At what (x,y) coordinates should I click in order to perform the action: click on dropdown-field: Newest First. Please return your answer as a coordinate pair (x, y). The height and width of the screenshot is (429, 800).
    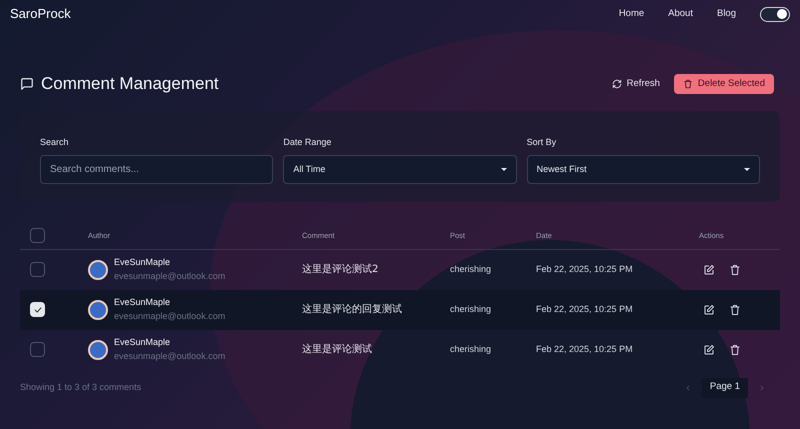
    Looking at the image, I should click on (643, 169).